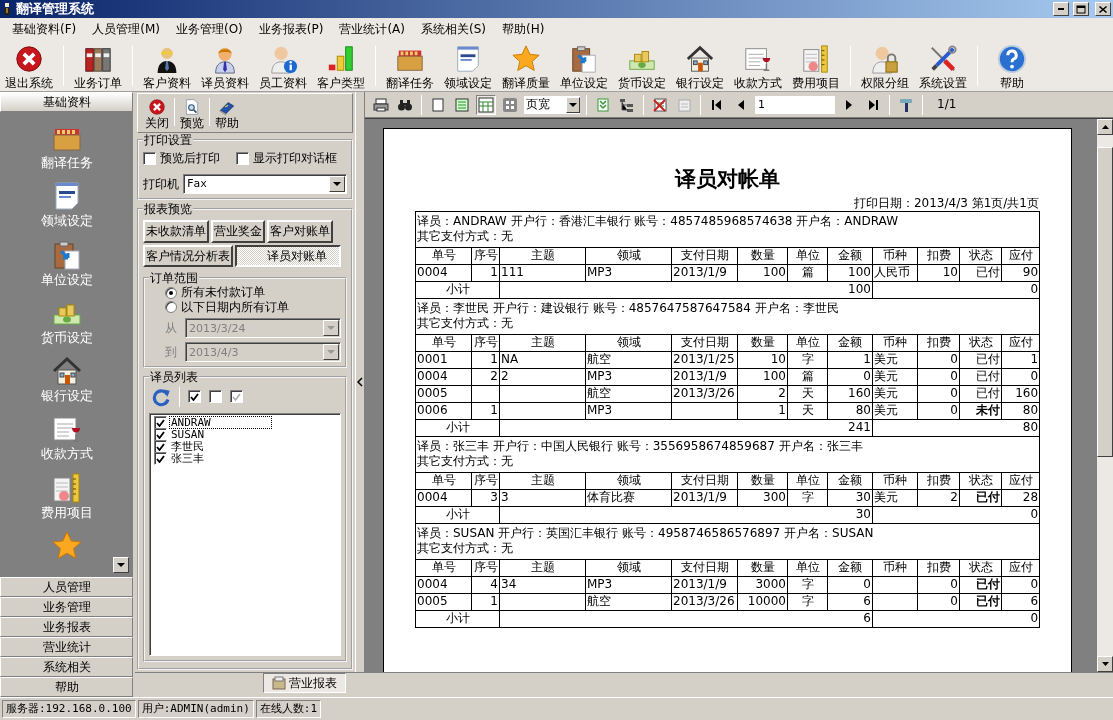 This screenshot has height=720, width=1113. I want to click on list-item: SUSAN, so click(188, 434).